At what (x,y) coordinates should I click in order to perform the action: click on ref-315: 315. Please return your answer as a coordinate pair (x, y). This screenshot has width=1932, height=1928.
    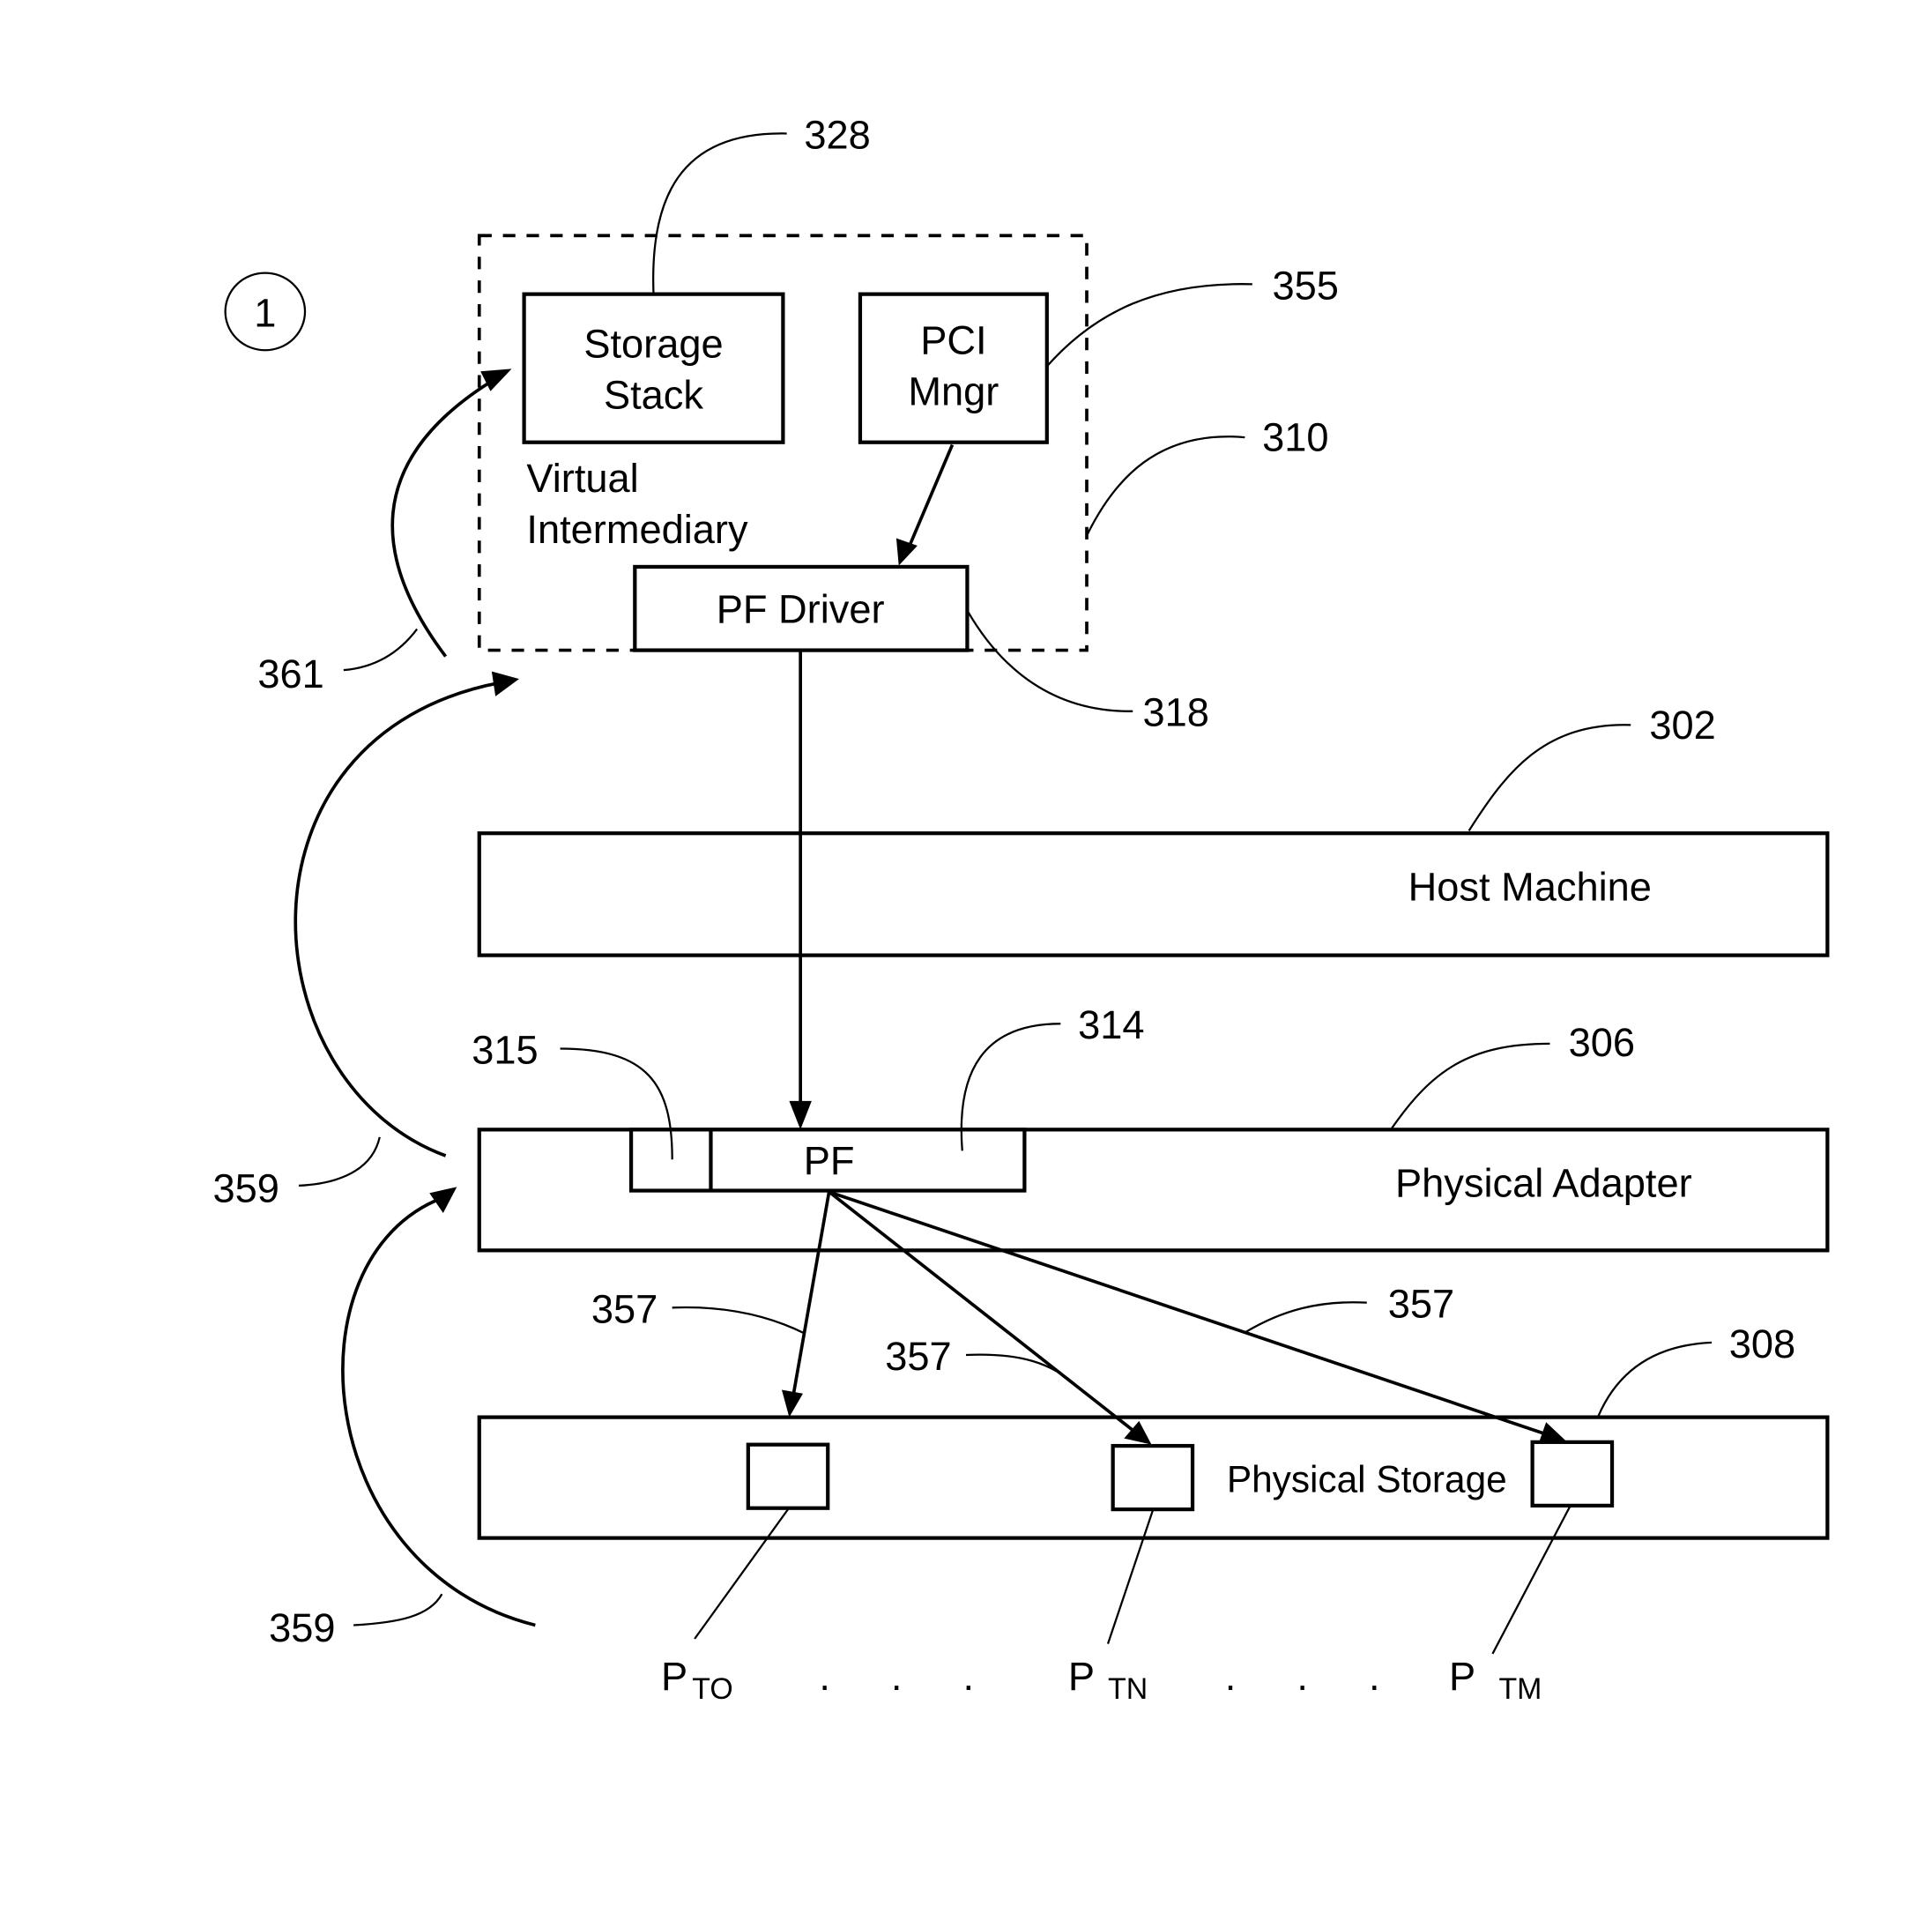
    Looking at the image, I should click on (505, 1049).